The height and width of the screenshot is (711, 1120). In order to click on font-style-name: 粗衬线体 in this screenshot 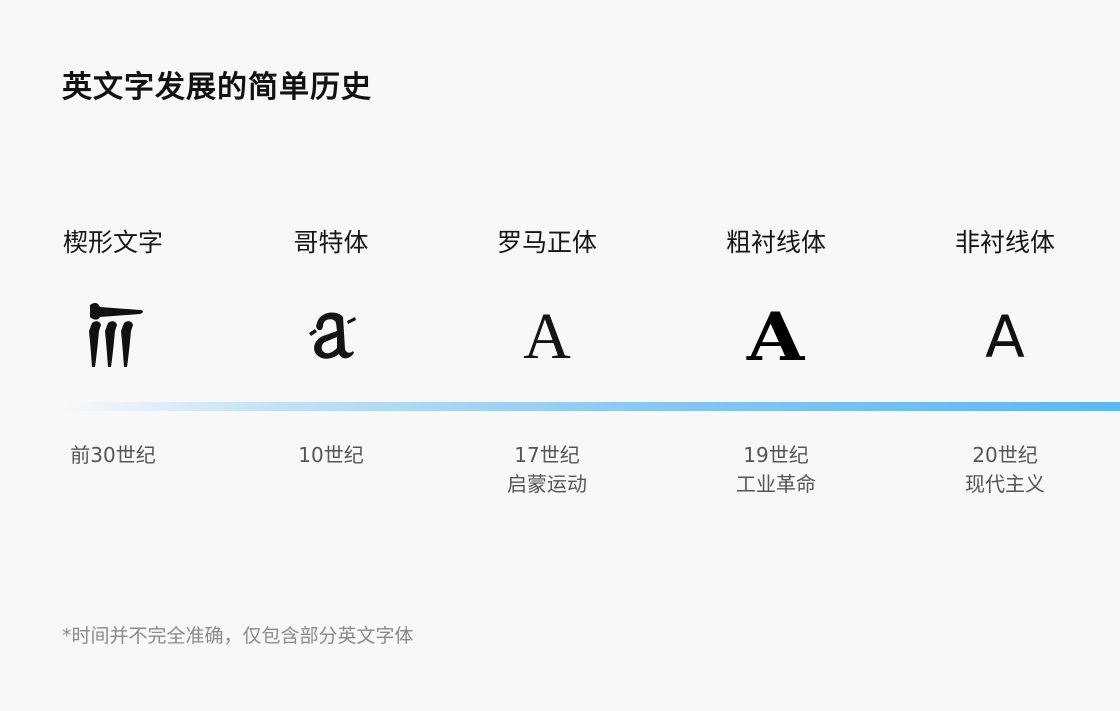, I will do `click(775, 242)`.